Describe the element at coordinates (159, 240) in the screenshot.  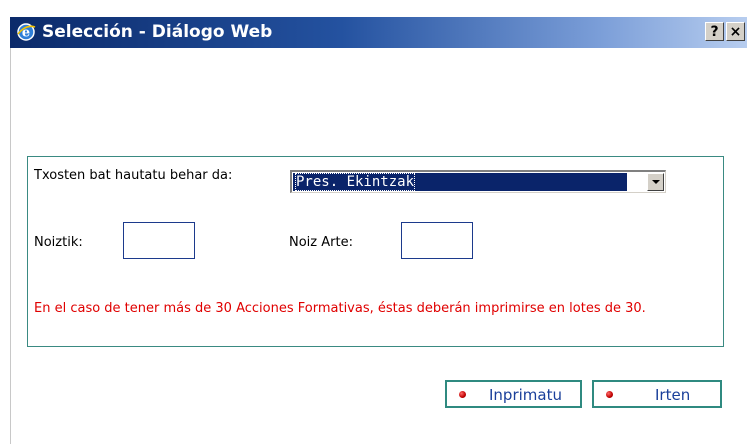
I see `from-date-input` at that location.